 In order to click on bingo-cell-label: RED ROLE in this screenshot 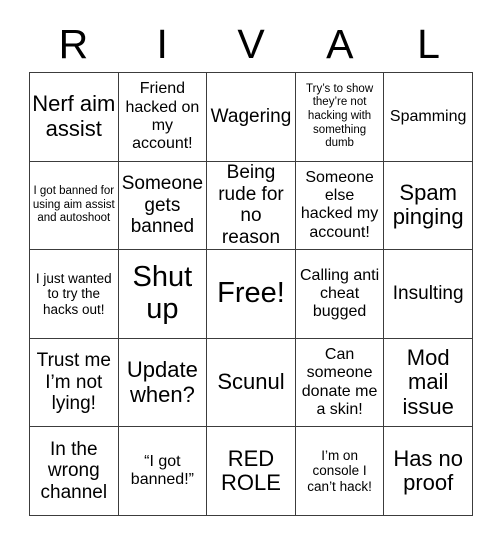, I will do `click(251, 470)`.